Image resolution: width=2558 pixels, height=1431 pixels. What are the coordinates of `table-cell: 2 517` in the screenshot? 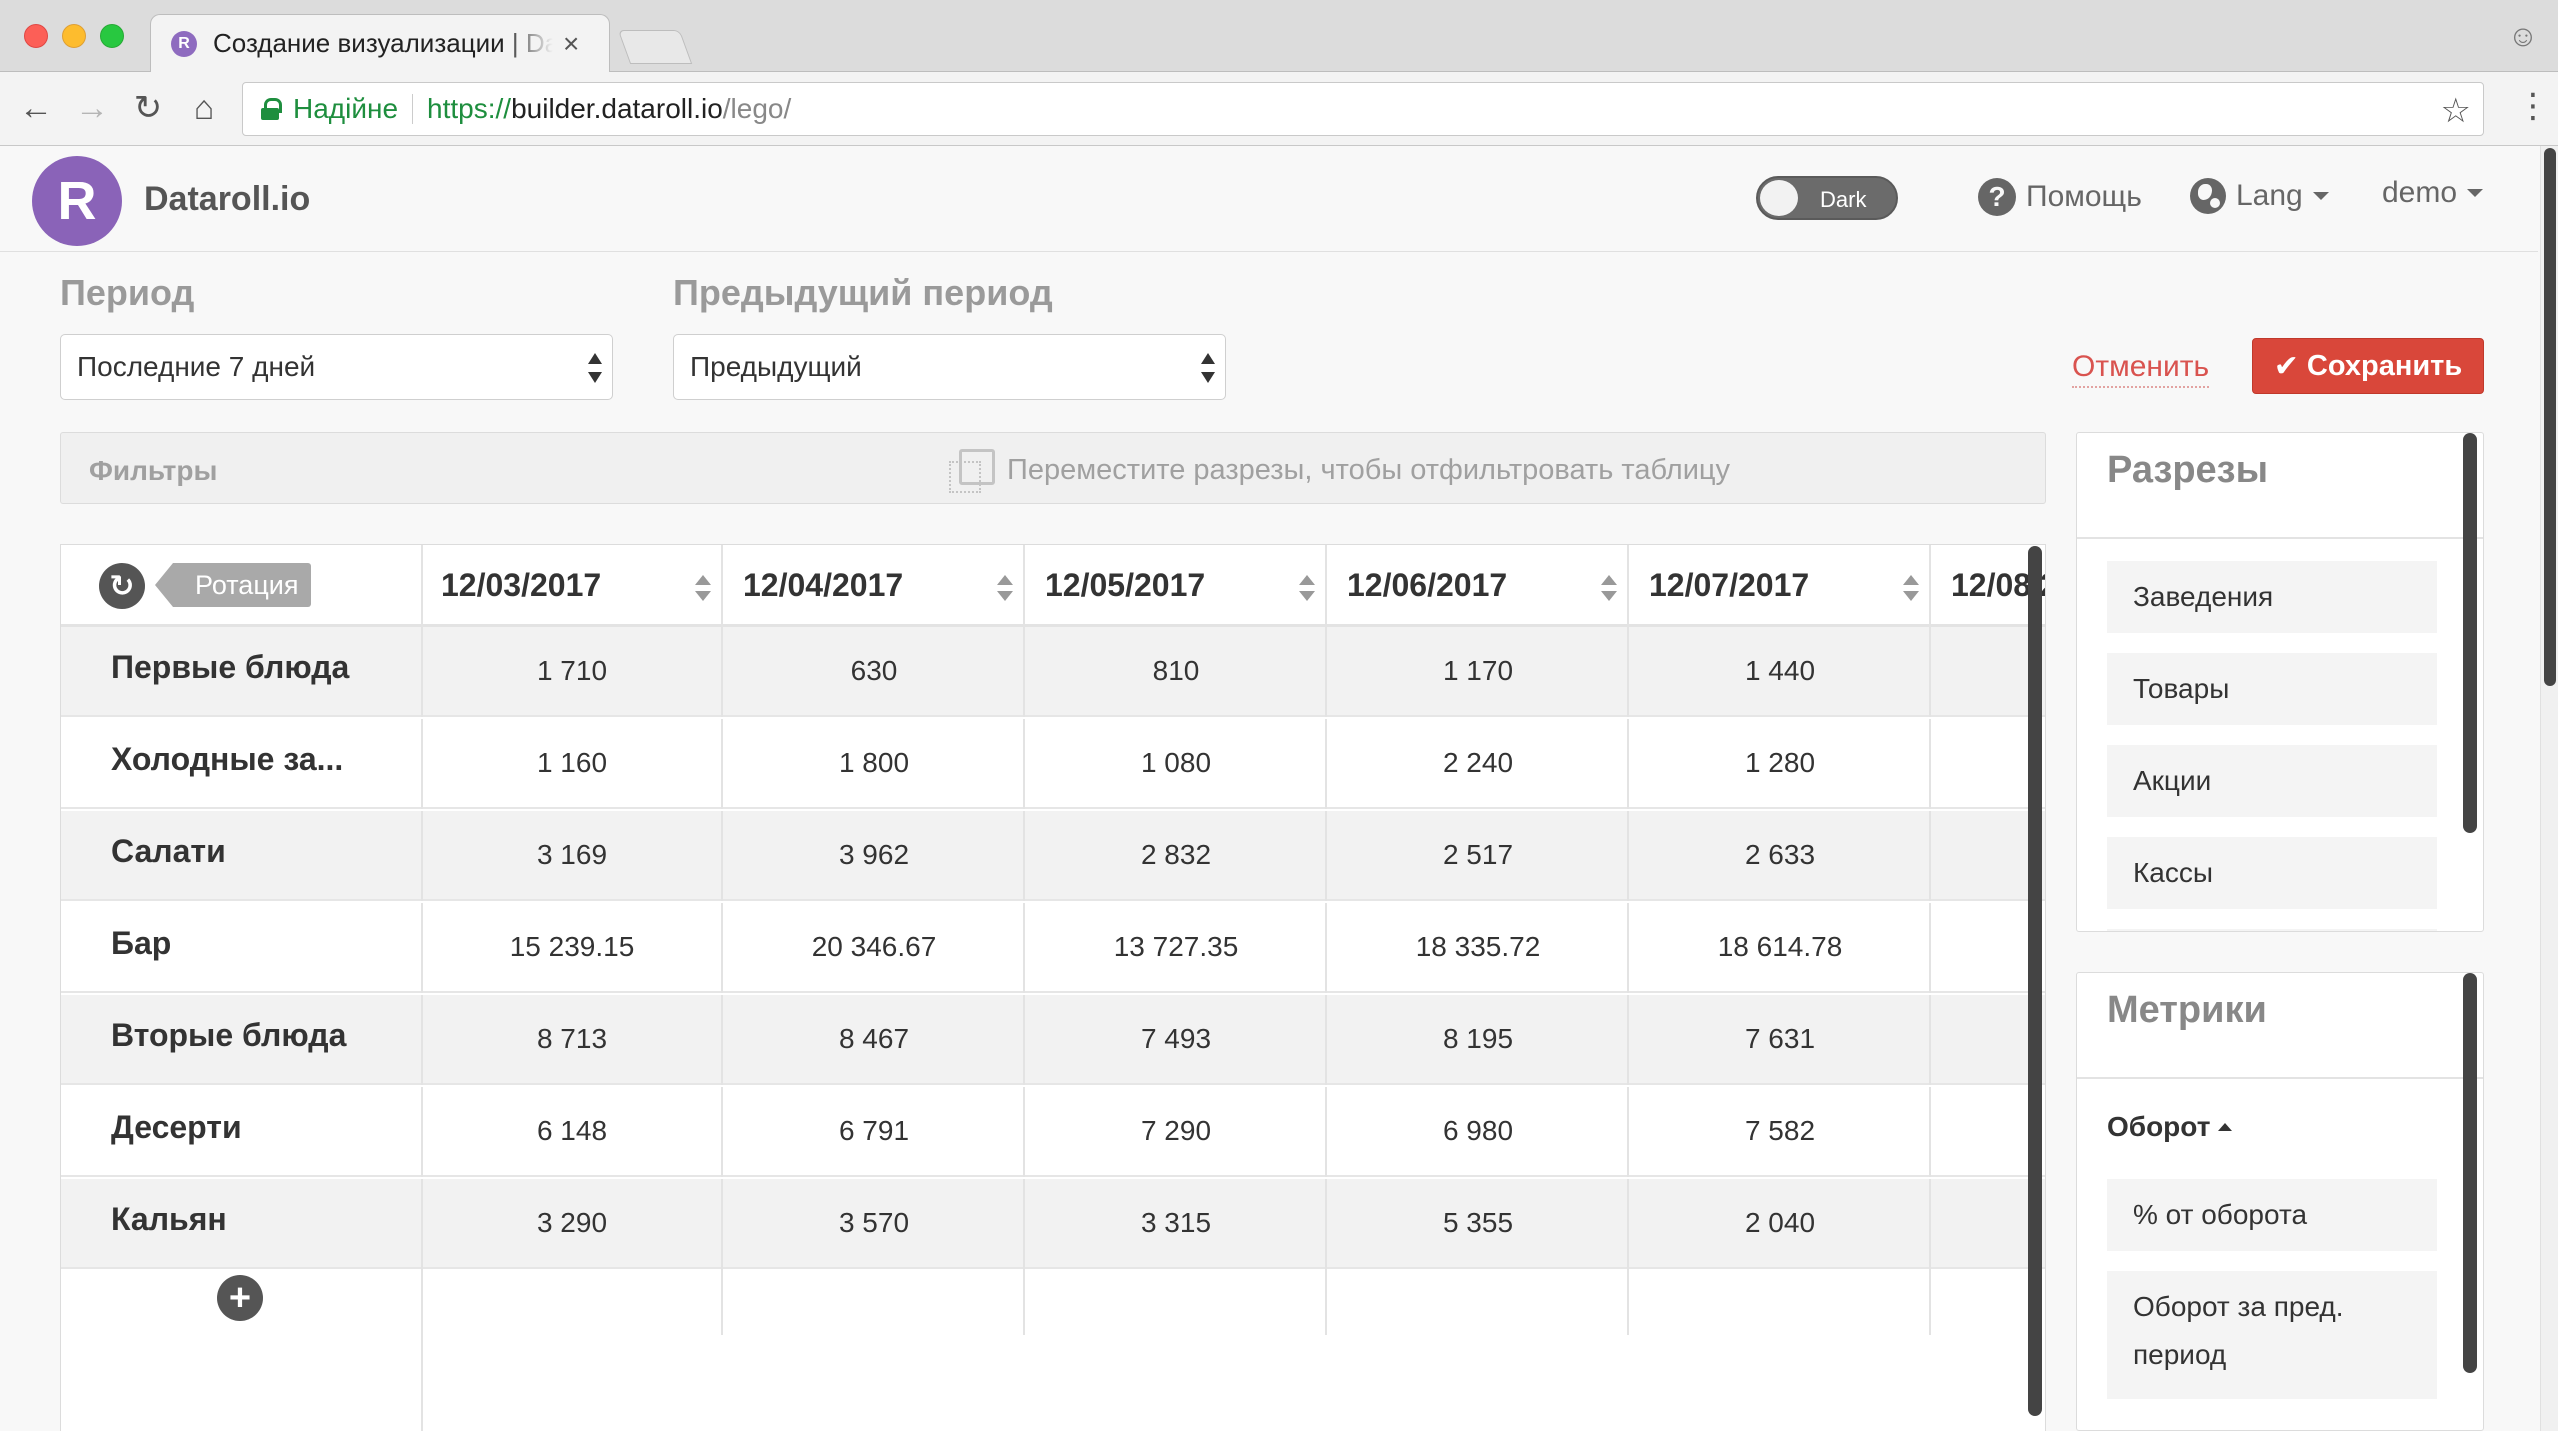 It's located at (1479, 856).